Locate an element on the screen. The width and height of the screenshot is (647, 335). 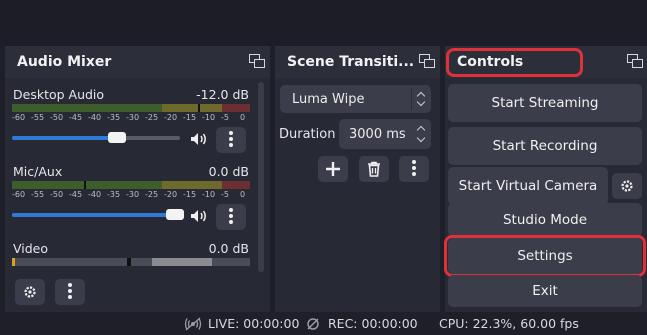
channel-name-video: Video is located at coordinates (31, 248).